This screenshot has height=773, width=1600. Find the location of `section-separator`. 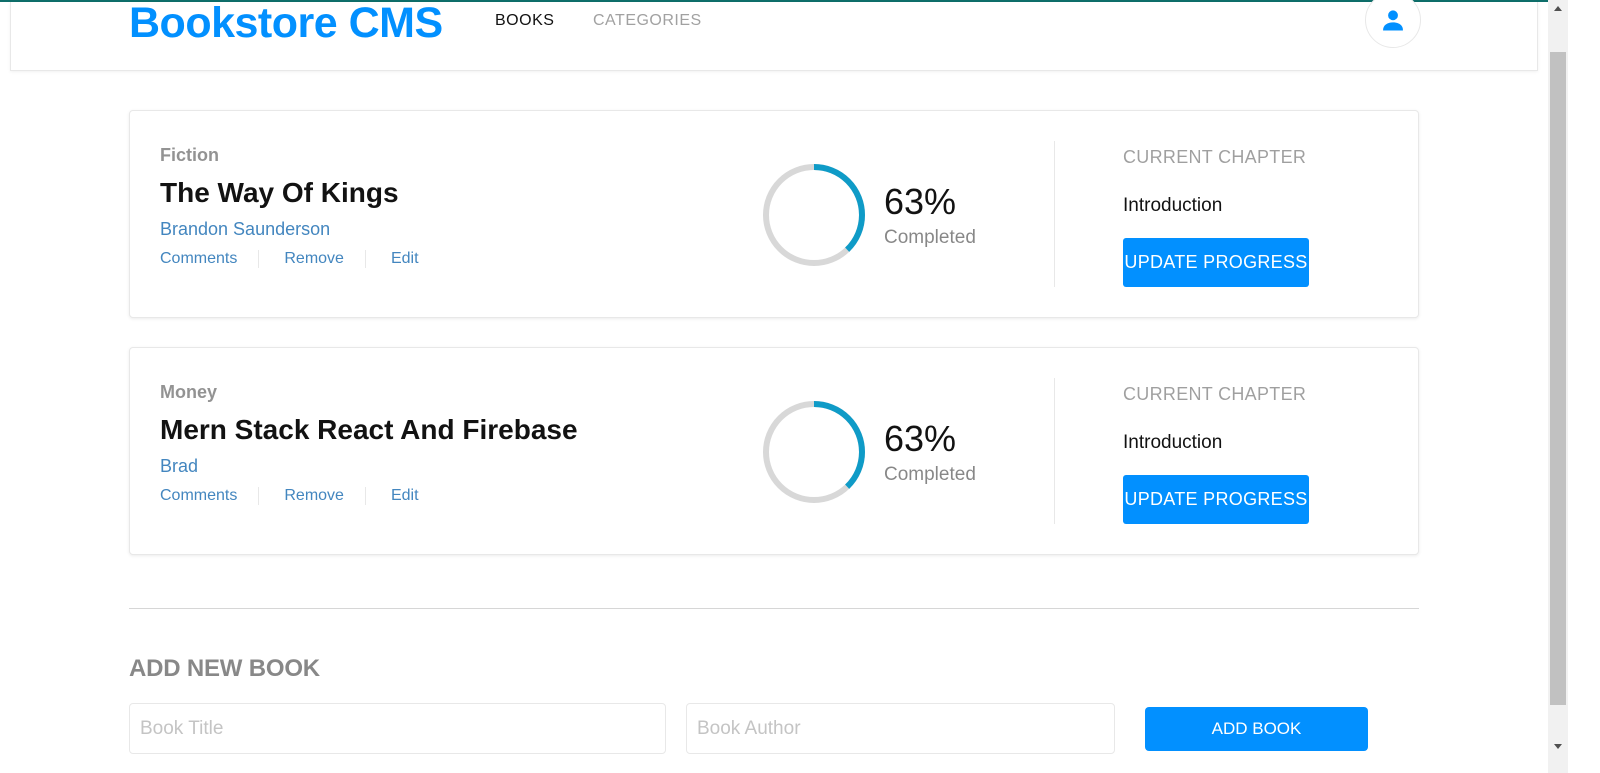

section-separator is located at coordinates (774, 608).